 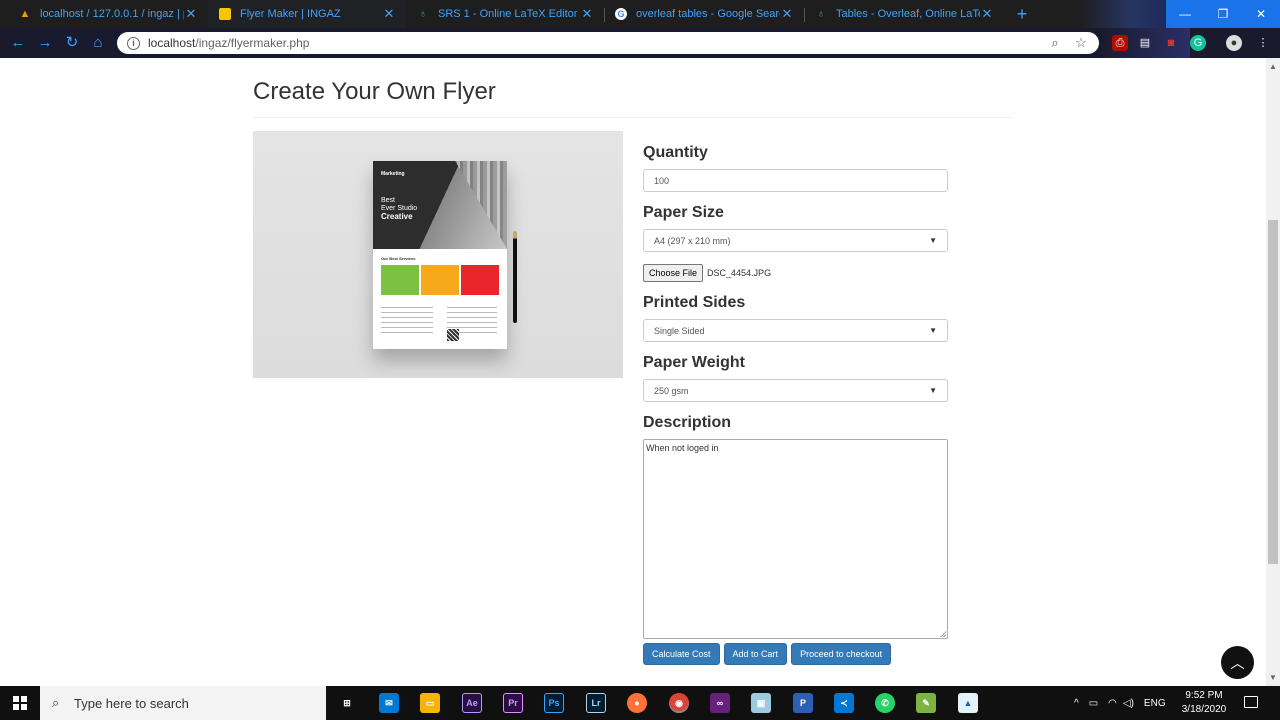 What do you see at coordinates (968, 703) in the screenshot?
I see `photos-icon: ▲` at bounding box center [968, 703].